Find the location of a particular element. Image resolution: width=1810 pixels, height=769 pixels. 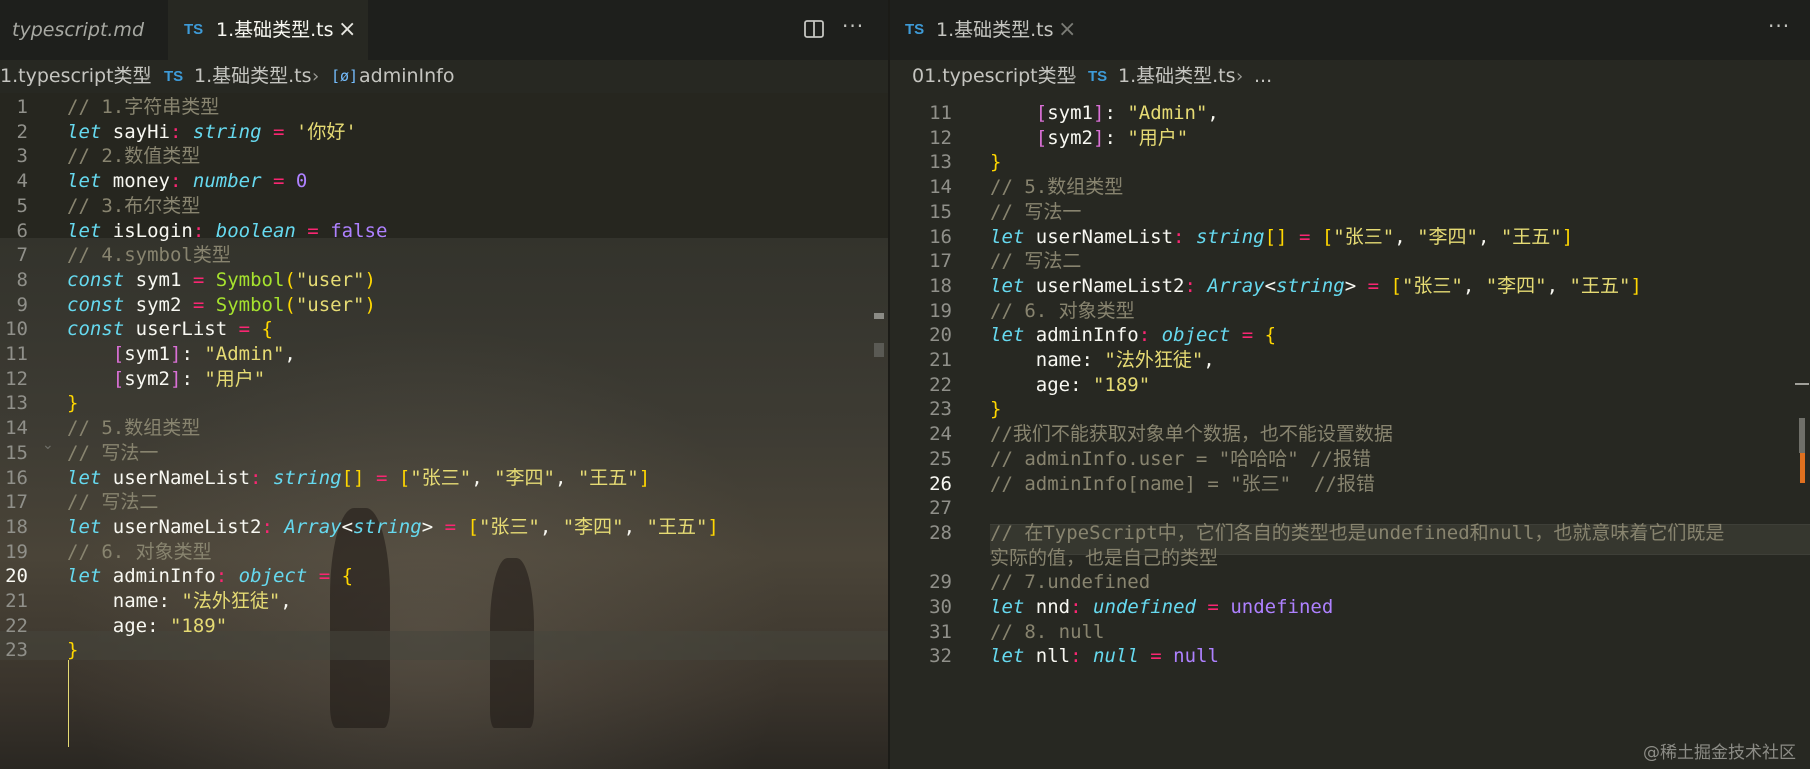

breadcrumb-folder: 01.typescript类型 is located at coordinates (994, 76).